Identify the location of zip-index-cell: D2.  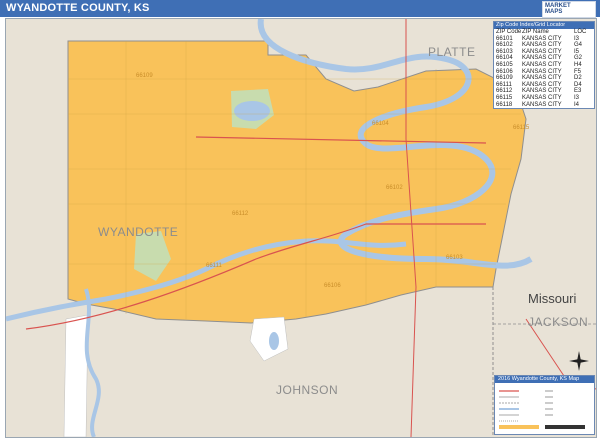
(578, 78).